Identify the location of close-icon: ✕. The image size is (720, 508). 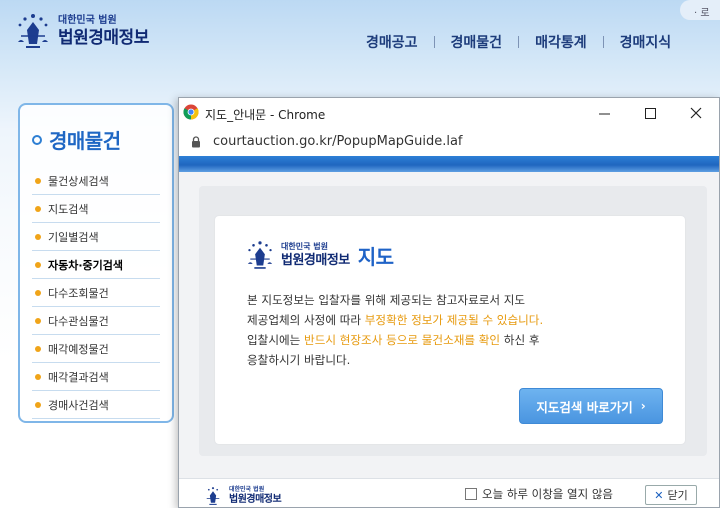
(659, 495).